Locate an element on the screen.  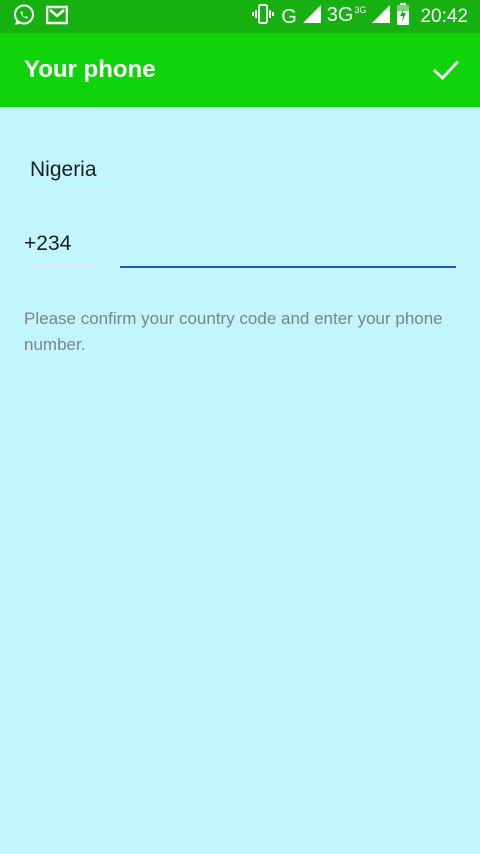
app-bar: Your phone is located at coordinates (240, 70).